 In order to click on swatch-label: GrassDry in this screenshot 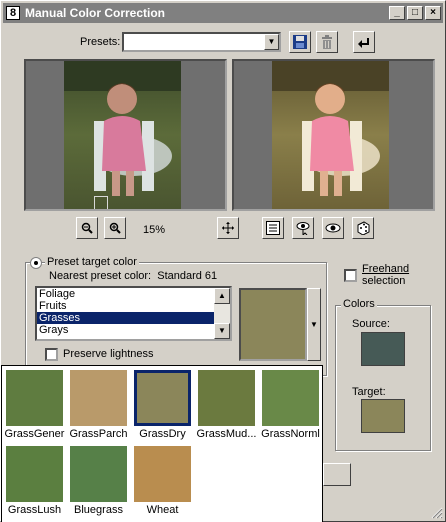, I will do `click(162, 434)`.